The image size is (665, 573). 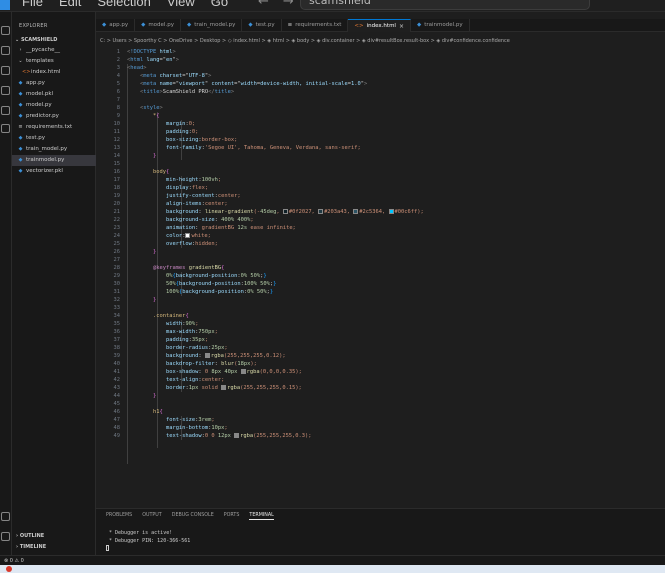 I want to click on taskbar-app-icon, so click(x=9, y=569).